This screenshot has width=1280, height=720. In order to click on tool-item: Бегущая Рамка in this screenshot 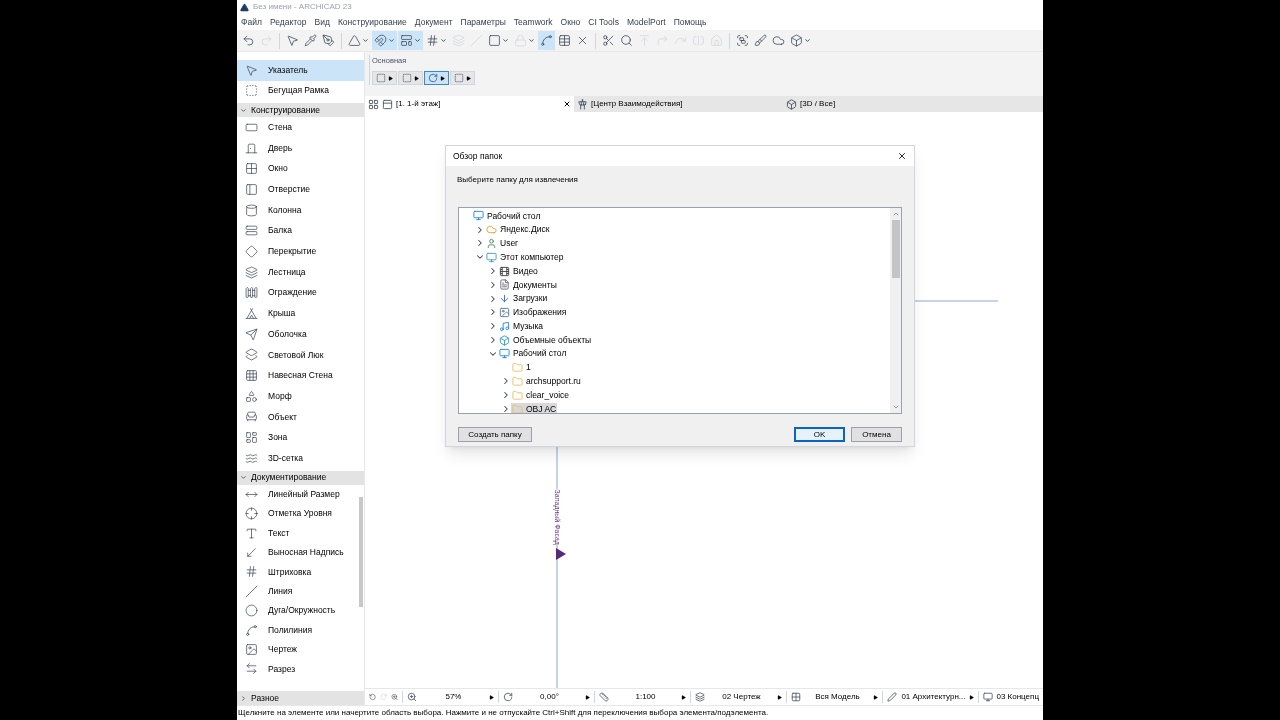, I will do `click(300, 90)`.